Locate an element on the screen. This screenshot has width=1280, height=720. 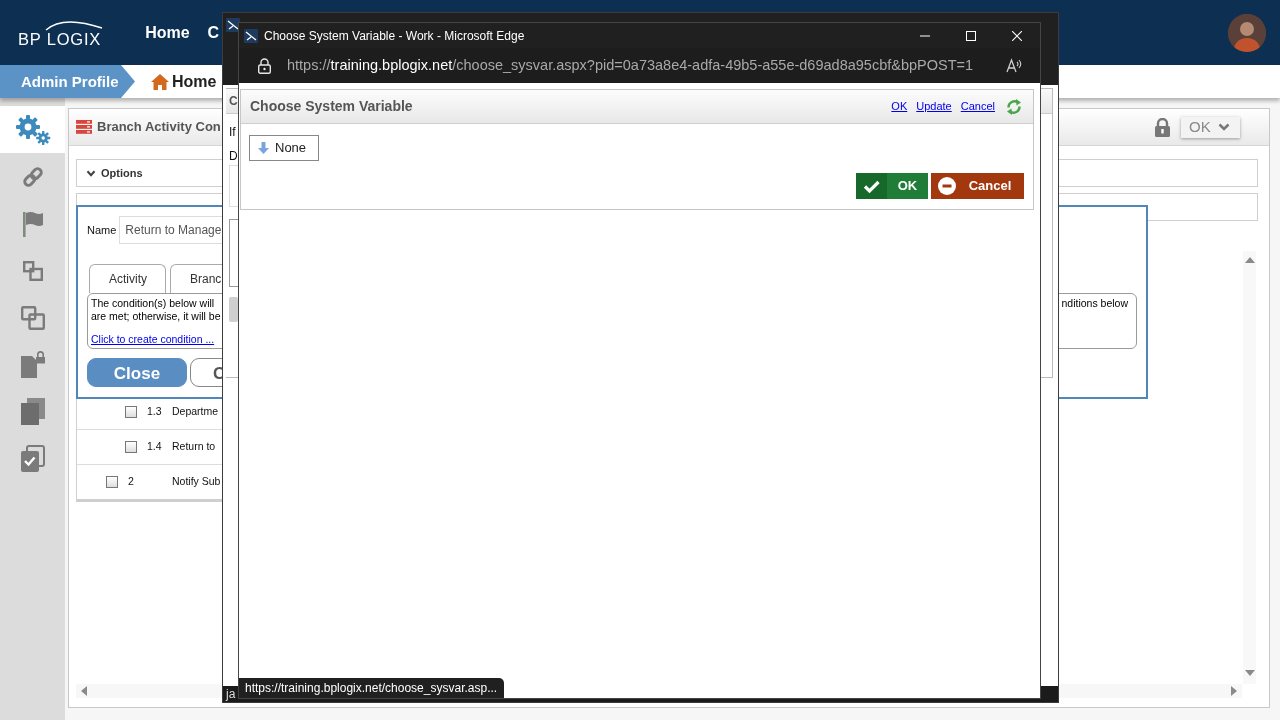
condition-text: nditions below is located at coordinates (1094, 303).